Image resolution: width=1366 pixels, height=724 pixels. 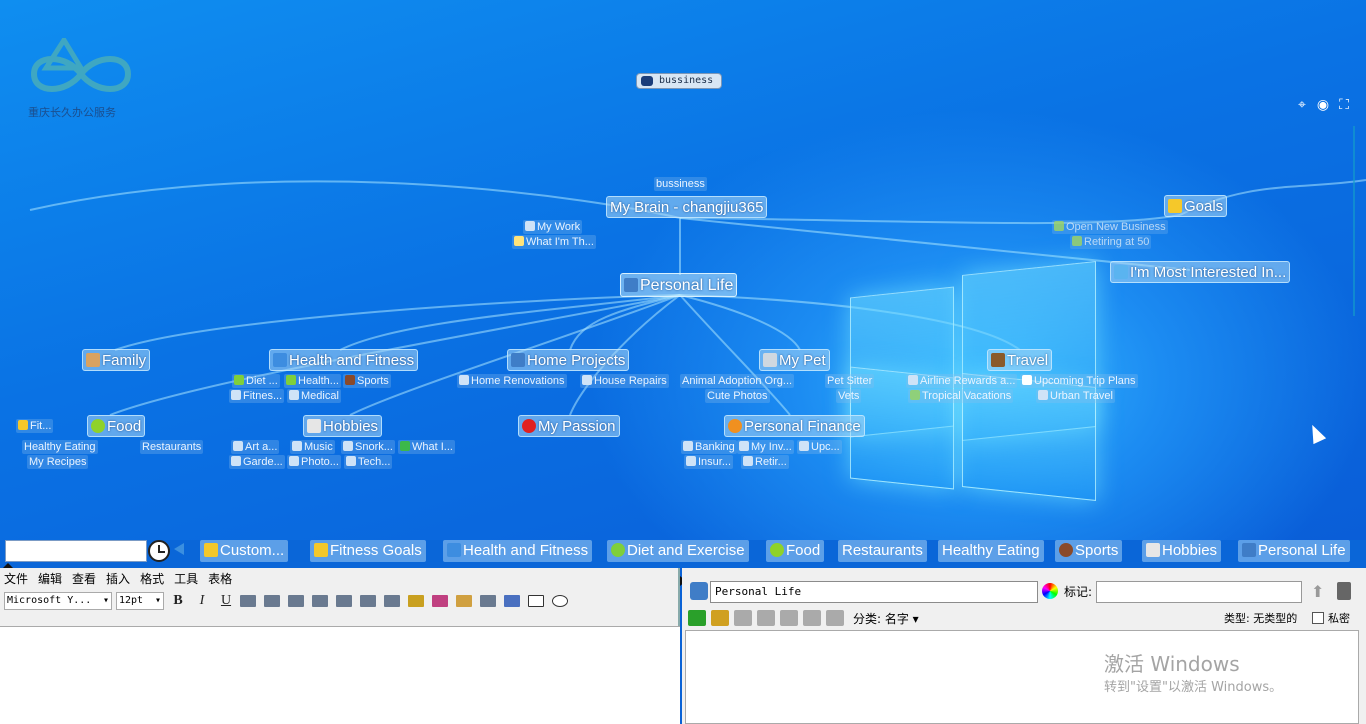 I want to click on bullet-list-icon, so click(x=320, y=601).